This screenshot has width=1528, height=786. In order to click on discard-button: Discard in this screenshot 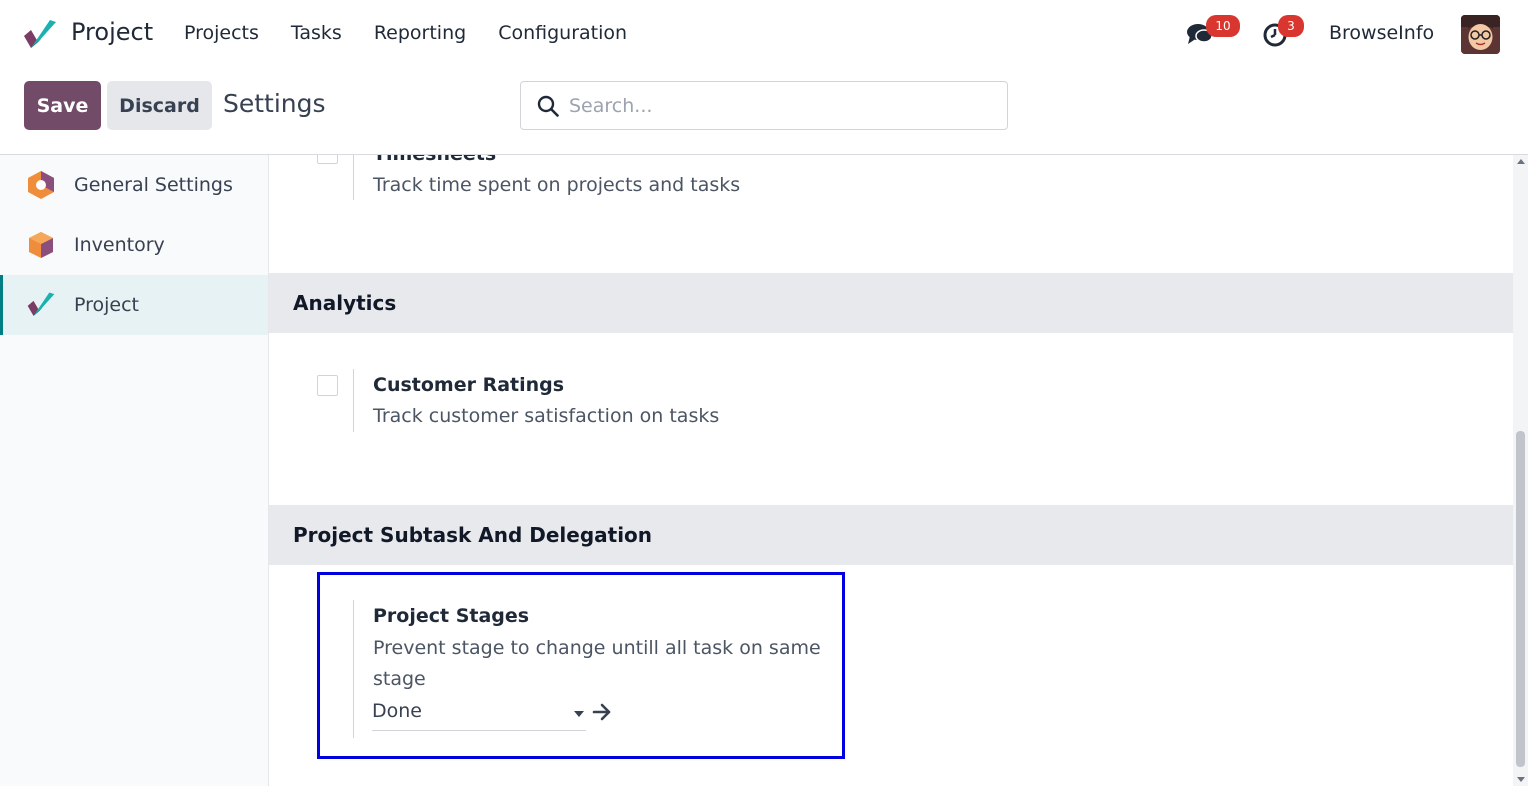, I will do `click(159, 105)`.